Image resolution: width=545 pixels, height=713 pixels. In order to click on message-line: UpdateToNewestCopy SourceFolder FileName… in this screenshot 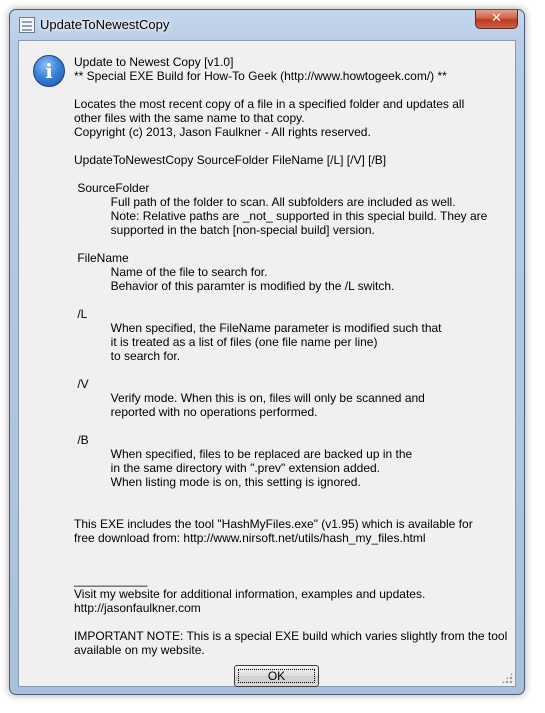, I will do `click(230, 160)`.